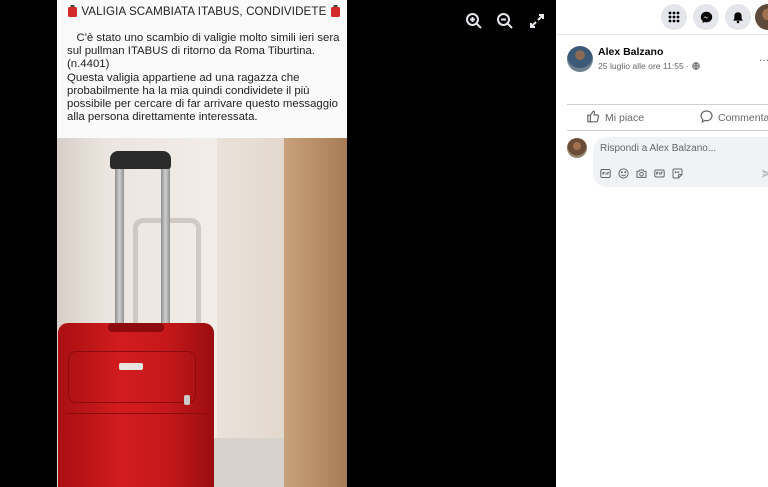  I want to click on commenter-avatar, so click(577, 148).